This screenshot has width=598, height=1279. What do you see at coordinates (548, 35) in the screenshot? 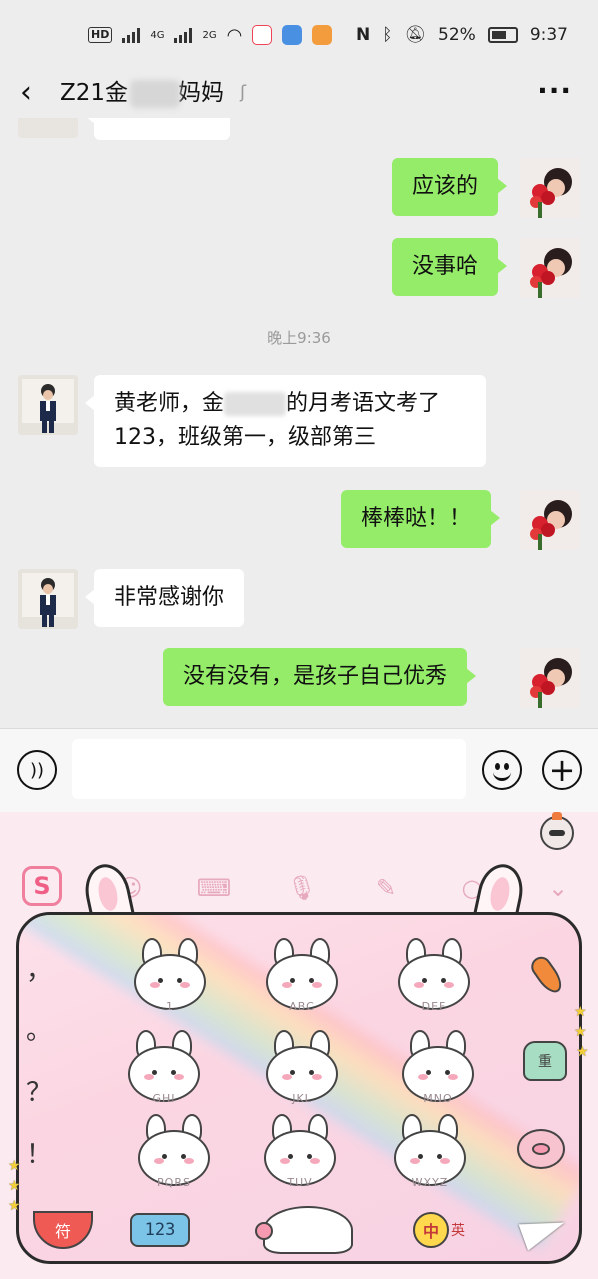
I see `clock: 9:37` at bounding box center [548, 35].